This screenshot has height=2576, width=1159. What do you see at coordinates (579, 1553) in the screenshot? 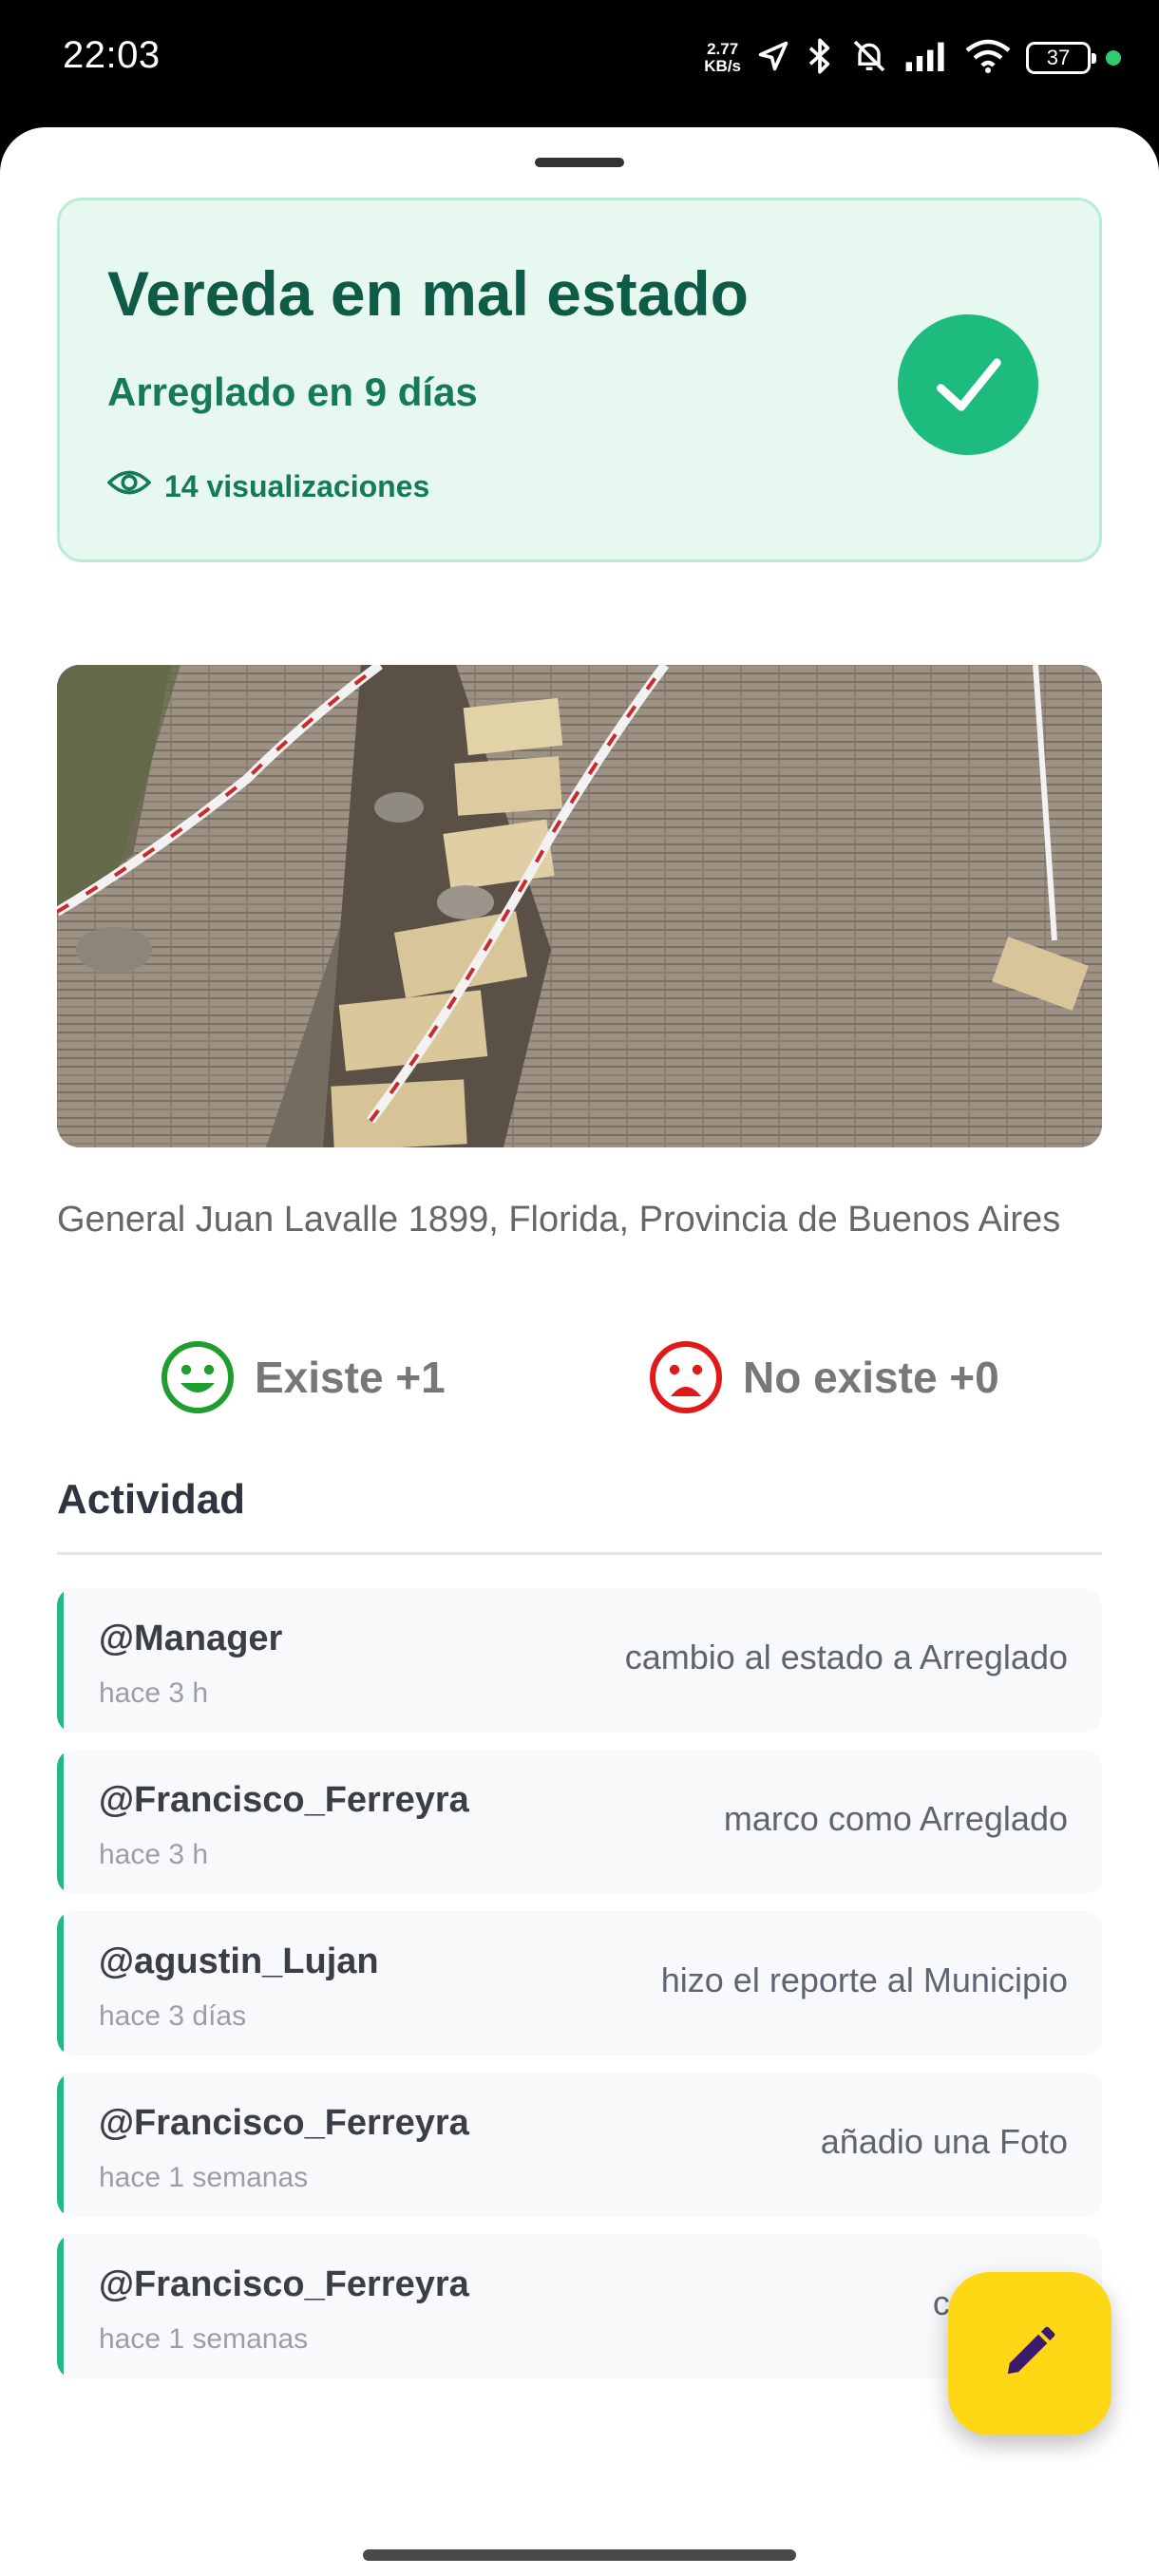
I see `activity-divider` at bounding box center [579, 1553].